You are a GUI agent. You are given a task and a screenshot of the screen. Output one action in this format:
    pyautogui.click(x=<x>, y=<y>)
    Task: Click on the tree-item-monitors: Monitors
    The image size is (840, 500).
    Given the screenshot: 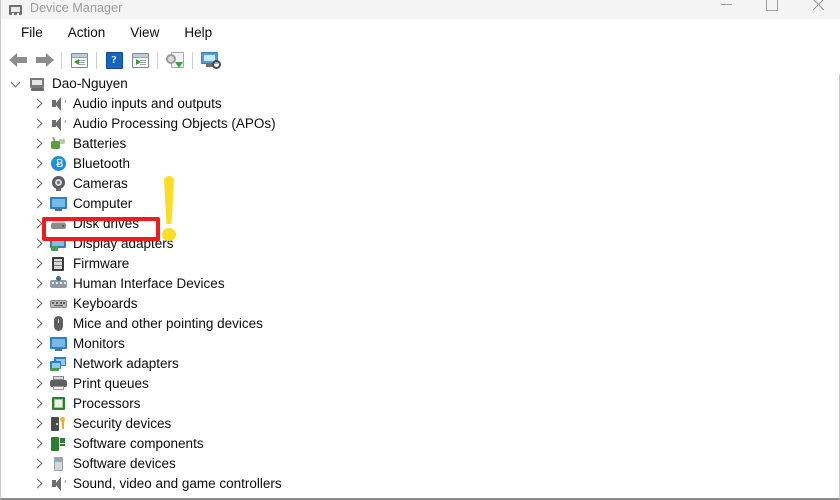 What is the action you would take?
    pyautogui.click(x=420, y=344)
    